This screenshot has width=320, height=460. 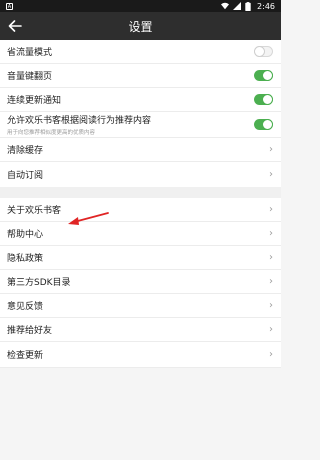 I want to click on page-title: 设置, so click(x=140, y=26).